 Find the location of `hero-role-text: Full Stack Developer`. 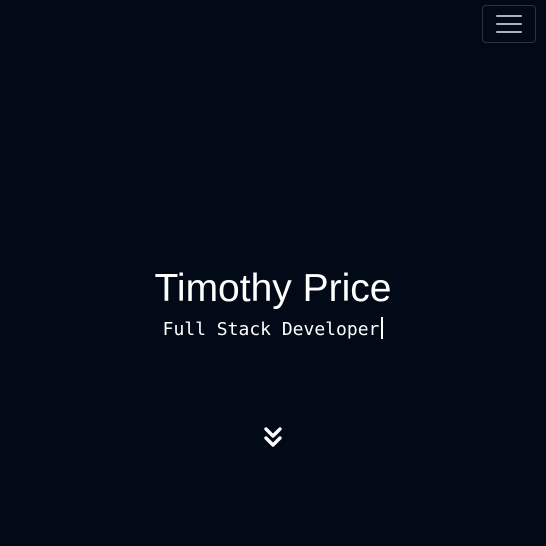

hero-role-text: Full Stack Developer is located at coordinates (271, 329).